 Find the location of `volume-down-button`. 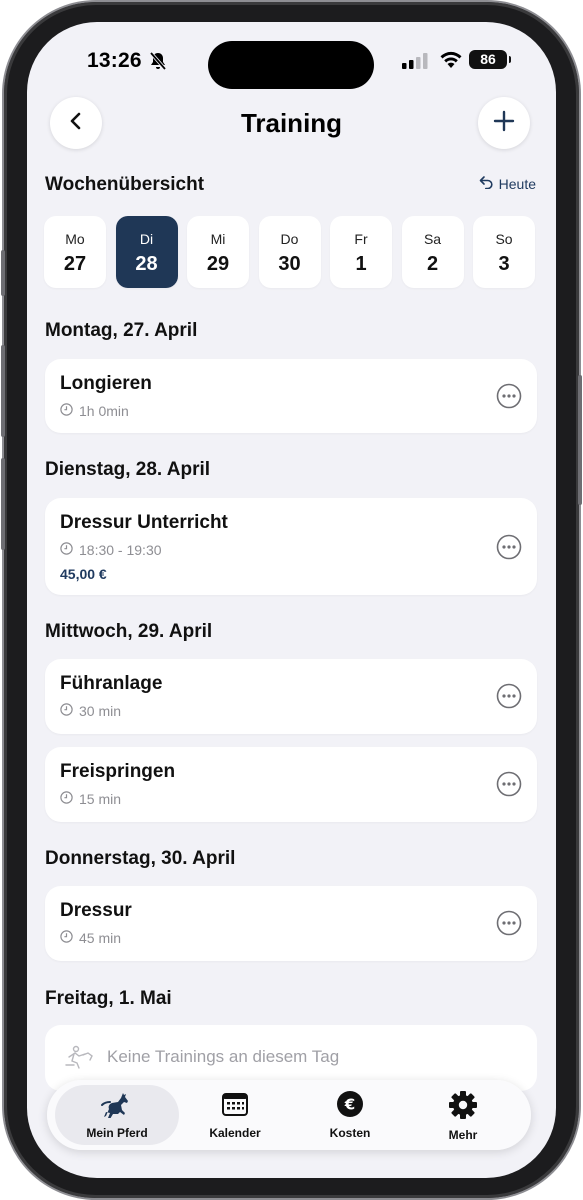

volume-down-button is located at coordinates (3, 504).